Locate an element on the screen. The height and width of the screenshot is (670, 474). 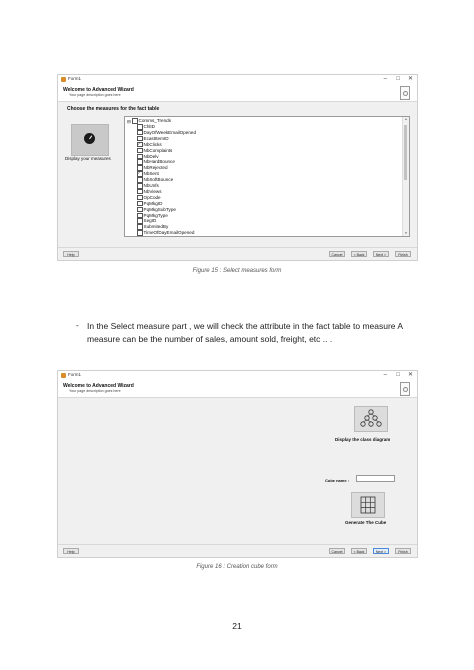
measure-label: NbUnfs is located at coordinates (151, 185).